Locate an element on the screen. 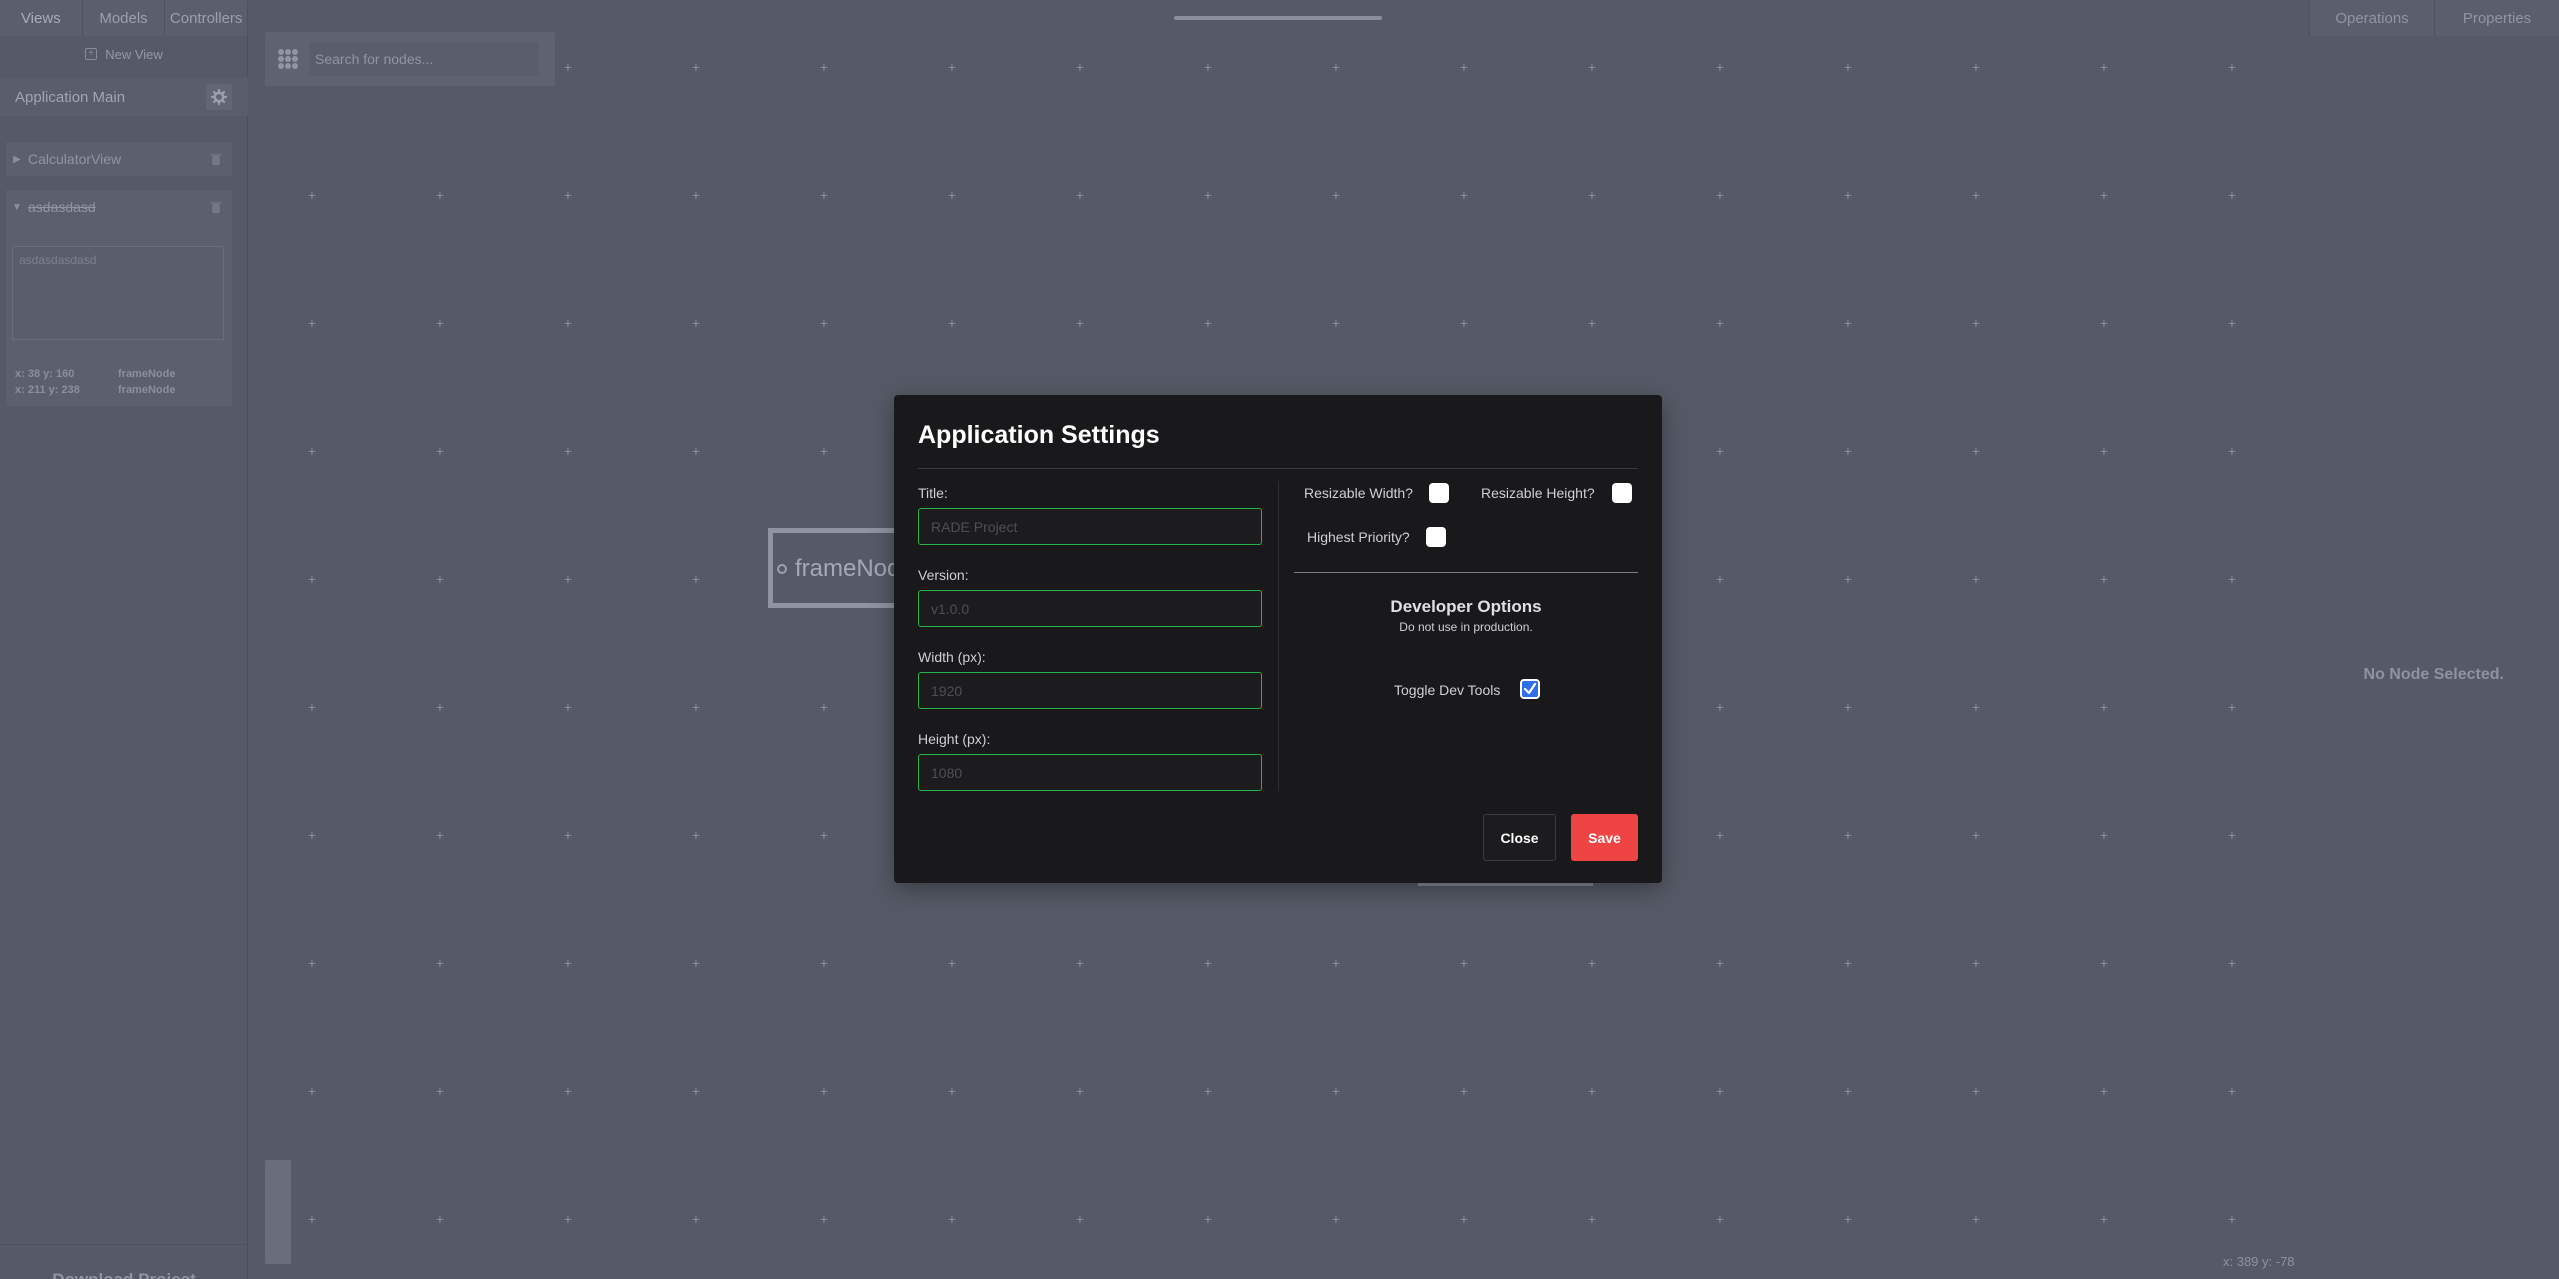 Image resolution: width=2559 pixels, height=1279 pixels. divider is located at coordinates (1466, 572).